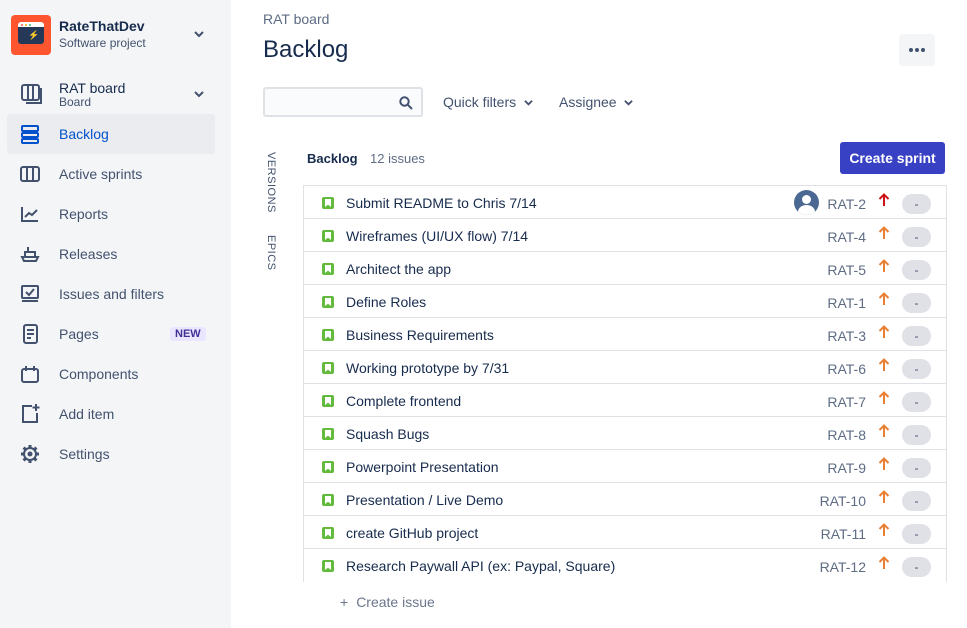 This screenshot has width=967, height=628. Describe the element at coordinates (846, 336) in the screenshot. I see `issue-key: RAT-3` at that location.